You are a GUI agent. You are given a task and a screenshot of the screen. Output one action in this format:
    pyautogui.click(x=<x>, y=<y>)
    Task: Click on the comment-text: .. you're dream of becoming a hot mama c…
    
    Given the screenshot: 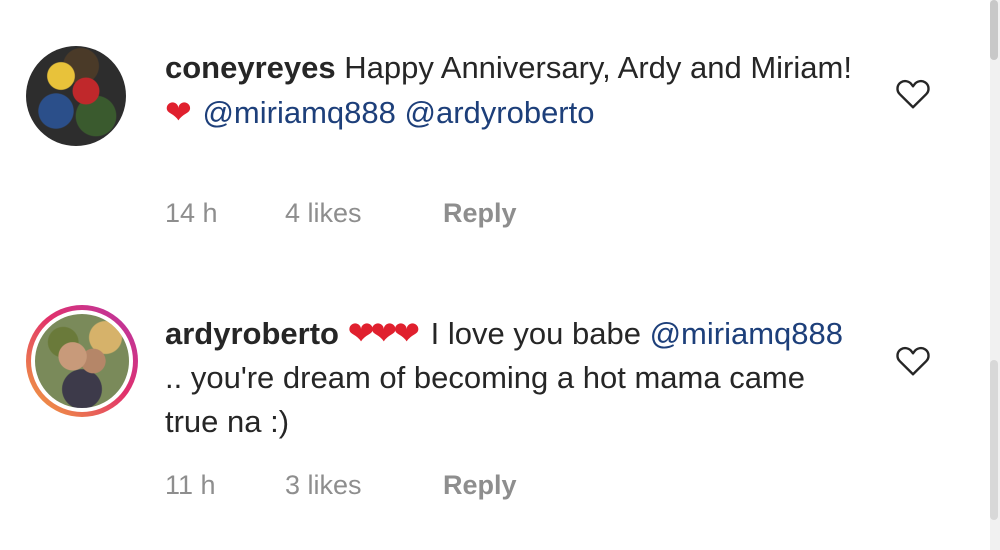 What is the action you would take?
    pyautogui.click(x=485, y=399)
    